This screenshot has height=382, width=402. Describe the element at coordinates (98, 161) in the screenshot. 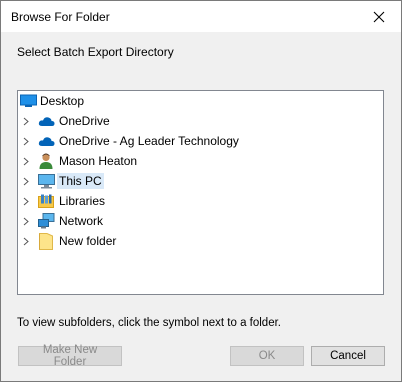

I see `tree-item-label: Mason Heaton` at that location.